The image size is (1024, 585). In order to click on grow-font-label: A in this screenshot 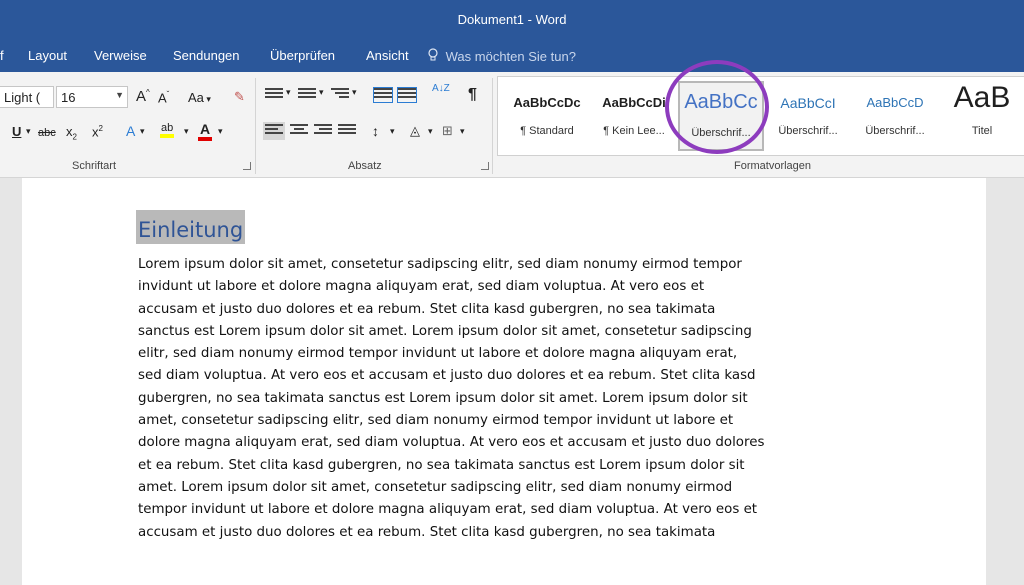, I will do `click(141, 96)`.